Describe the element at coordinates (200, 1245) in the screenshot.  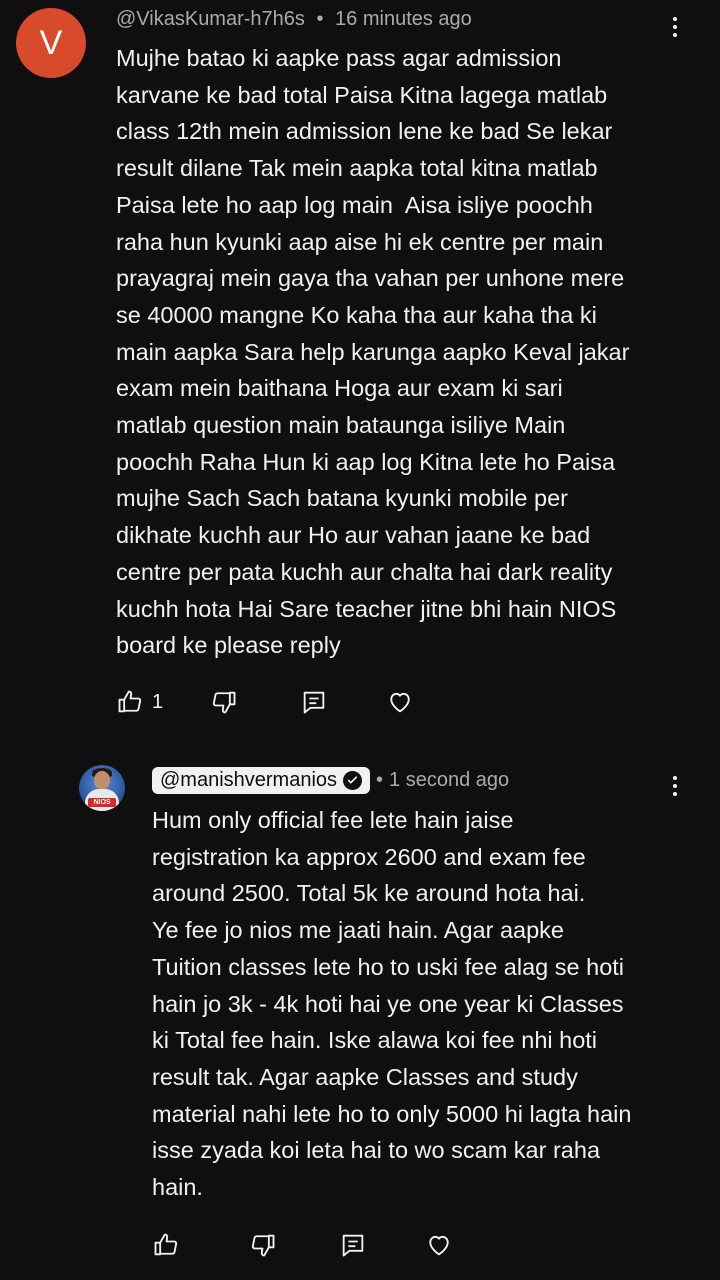
I see `like-button` at that location.